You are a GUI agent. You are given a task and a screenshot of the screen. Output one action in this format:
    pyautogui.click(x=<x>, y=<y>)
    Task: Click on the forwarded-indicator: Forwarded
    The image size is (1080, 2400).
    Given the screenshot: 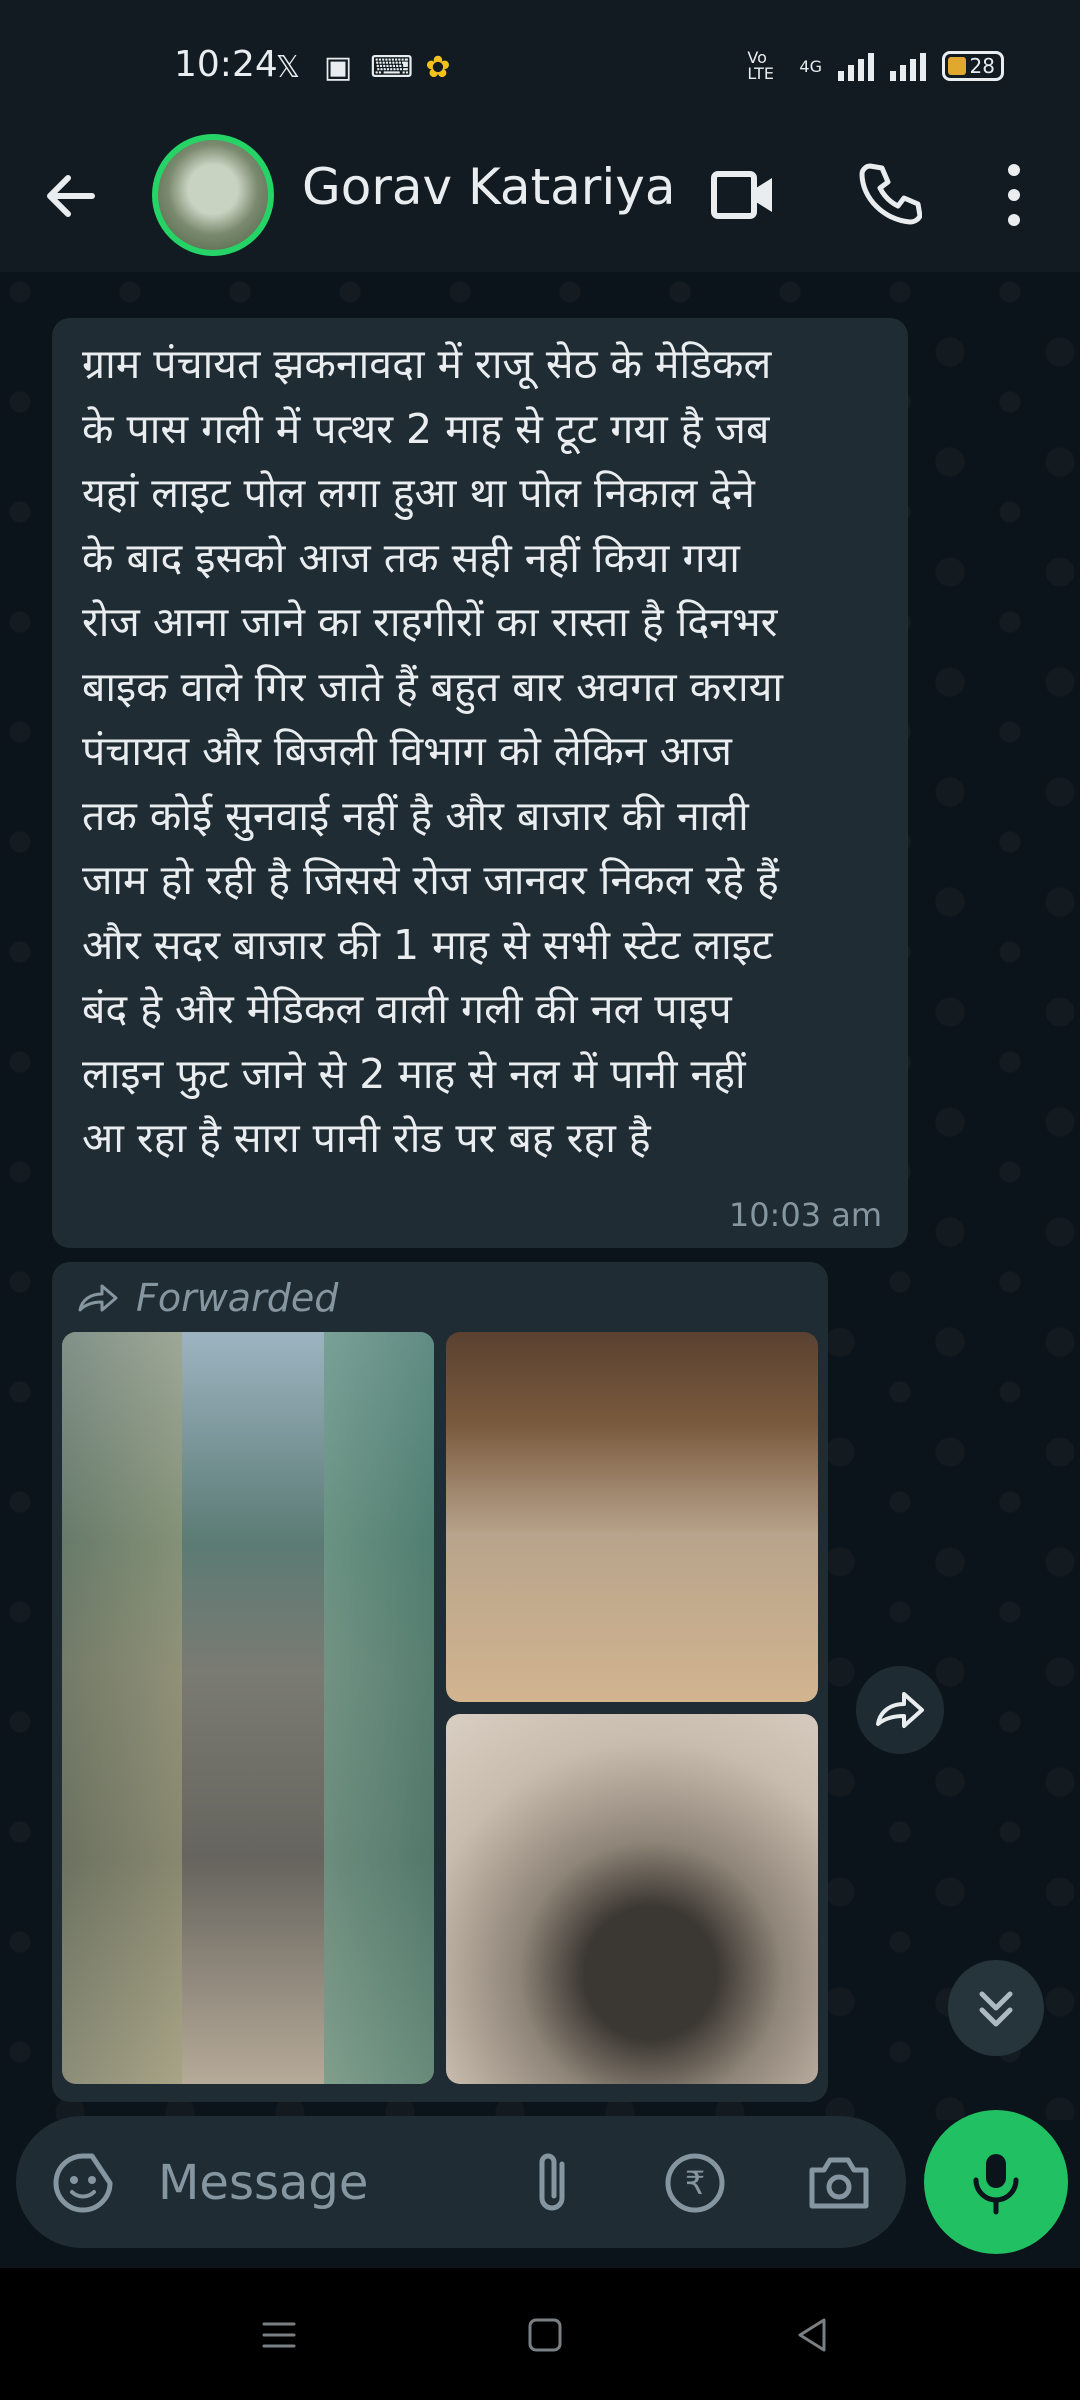 What is the action you would take?
    pyautogui.click(x=207, y=1298)
    